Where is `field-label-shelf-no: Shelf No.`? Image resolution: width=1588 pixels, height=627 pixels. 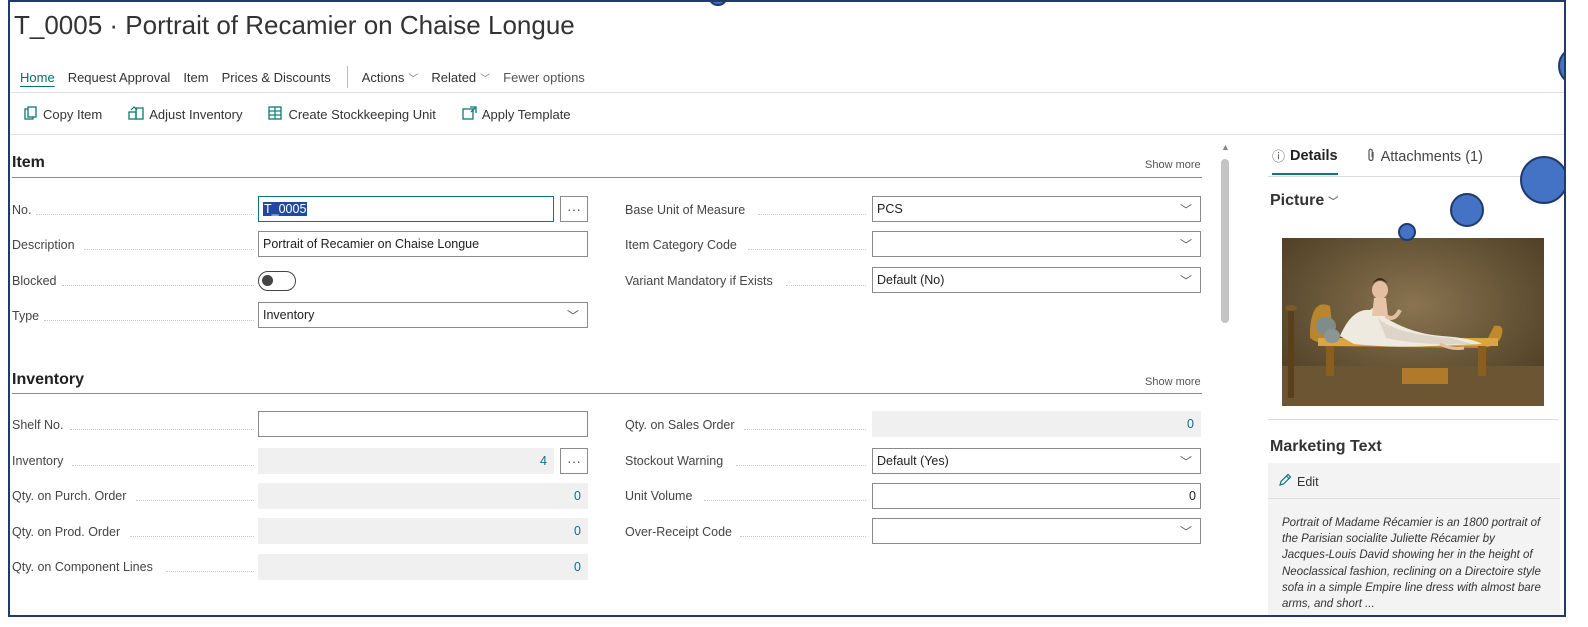
field-label-shelf-no: Shelf No. is located at coordinates (38, 425).